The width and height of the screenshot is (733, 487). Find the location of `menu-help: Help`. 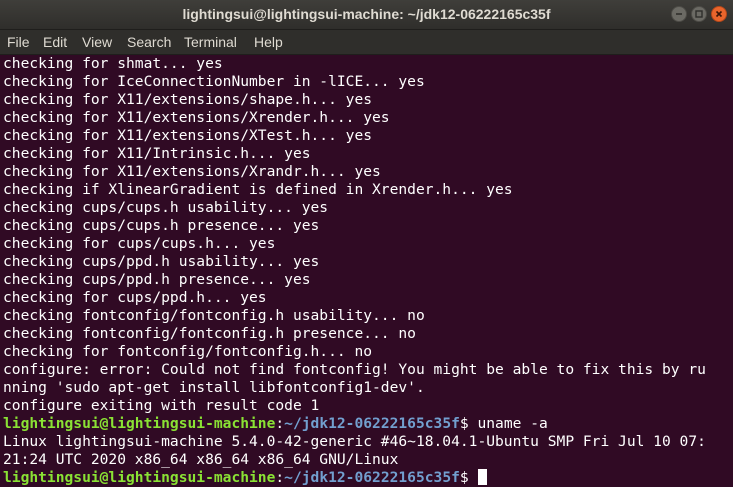

menu-help: Help is located at coordinates (268, 42).